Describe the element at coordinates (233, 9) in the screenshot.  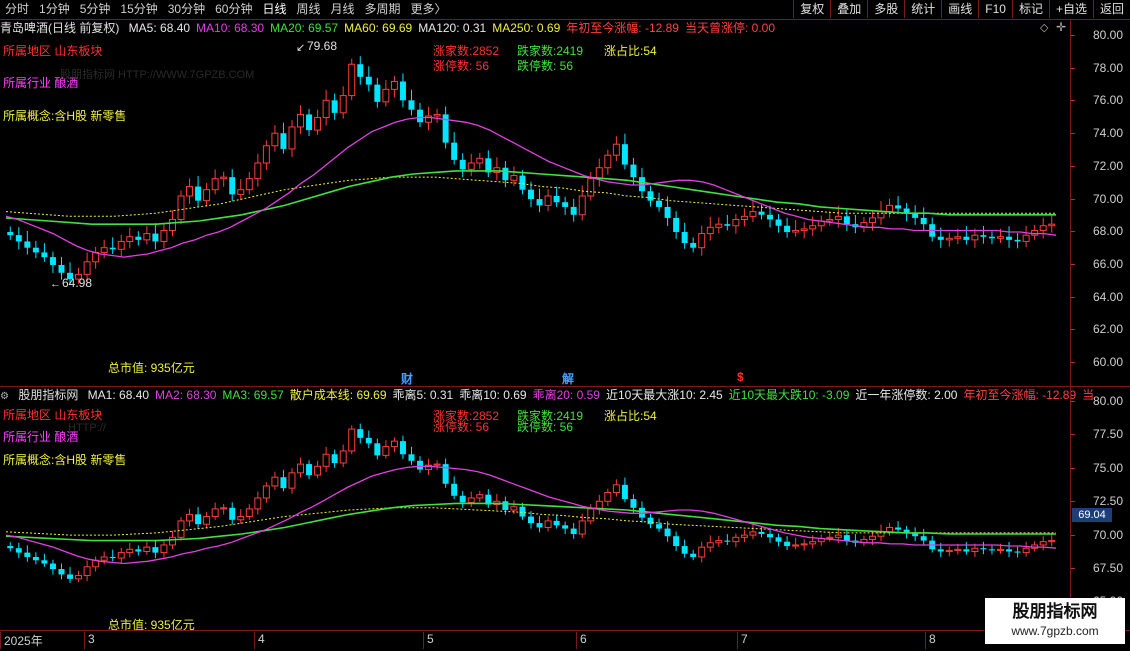
I see `period-tab-5: 60分钟` at that location.